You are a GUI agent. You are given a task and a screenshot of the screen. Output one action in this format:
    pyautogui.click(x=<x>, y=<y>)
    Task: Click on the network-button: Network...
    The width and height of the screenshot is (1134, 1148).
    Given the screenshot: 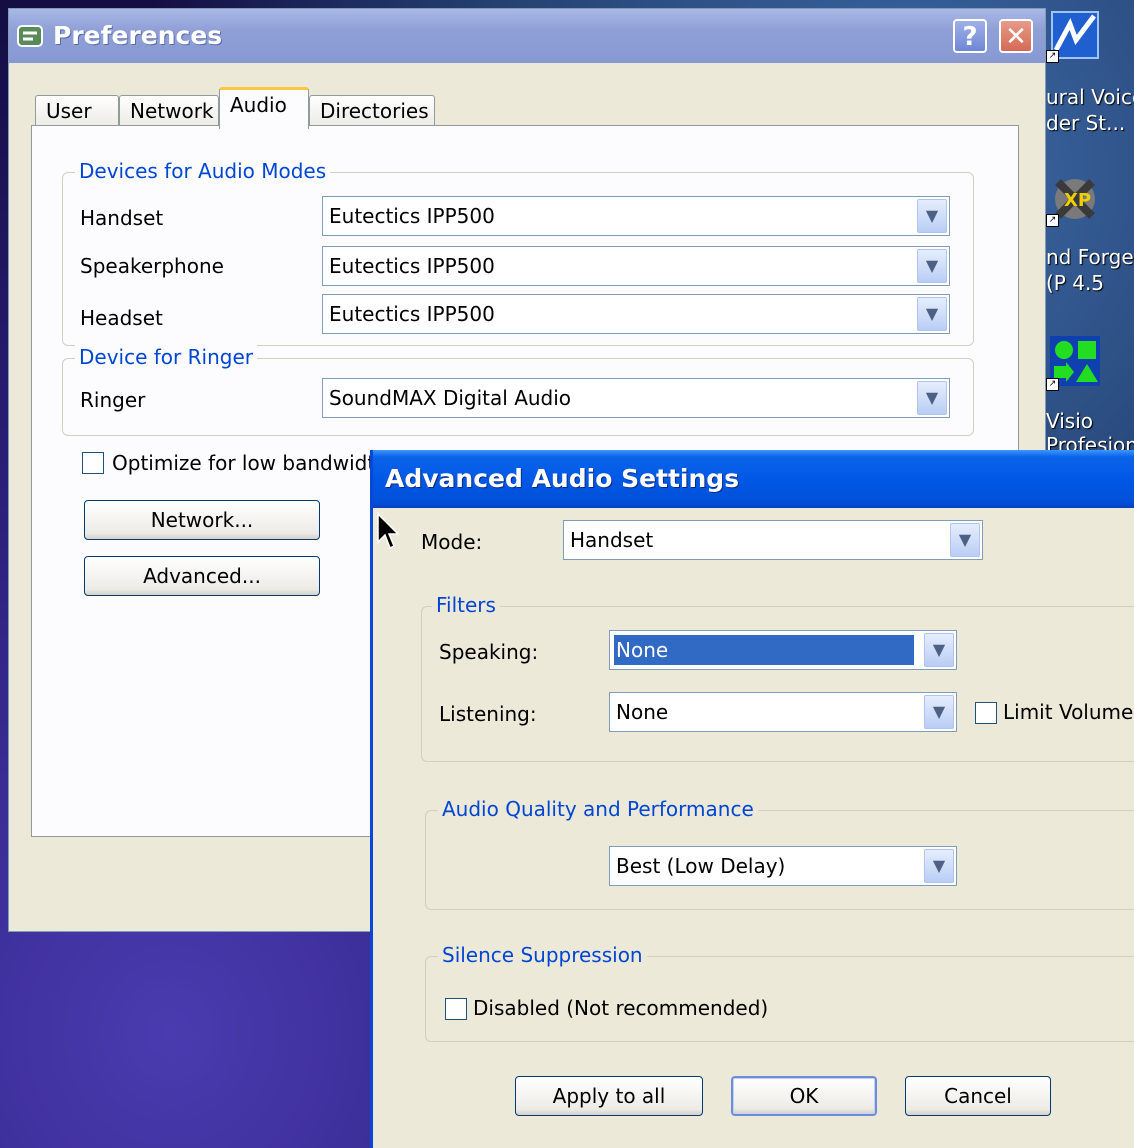 What is the action you would take?
    pyautogui.click(x=202, y=520)
    